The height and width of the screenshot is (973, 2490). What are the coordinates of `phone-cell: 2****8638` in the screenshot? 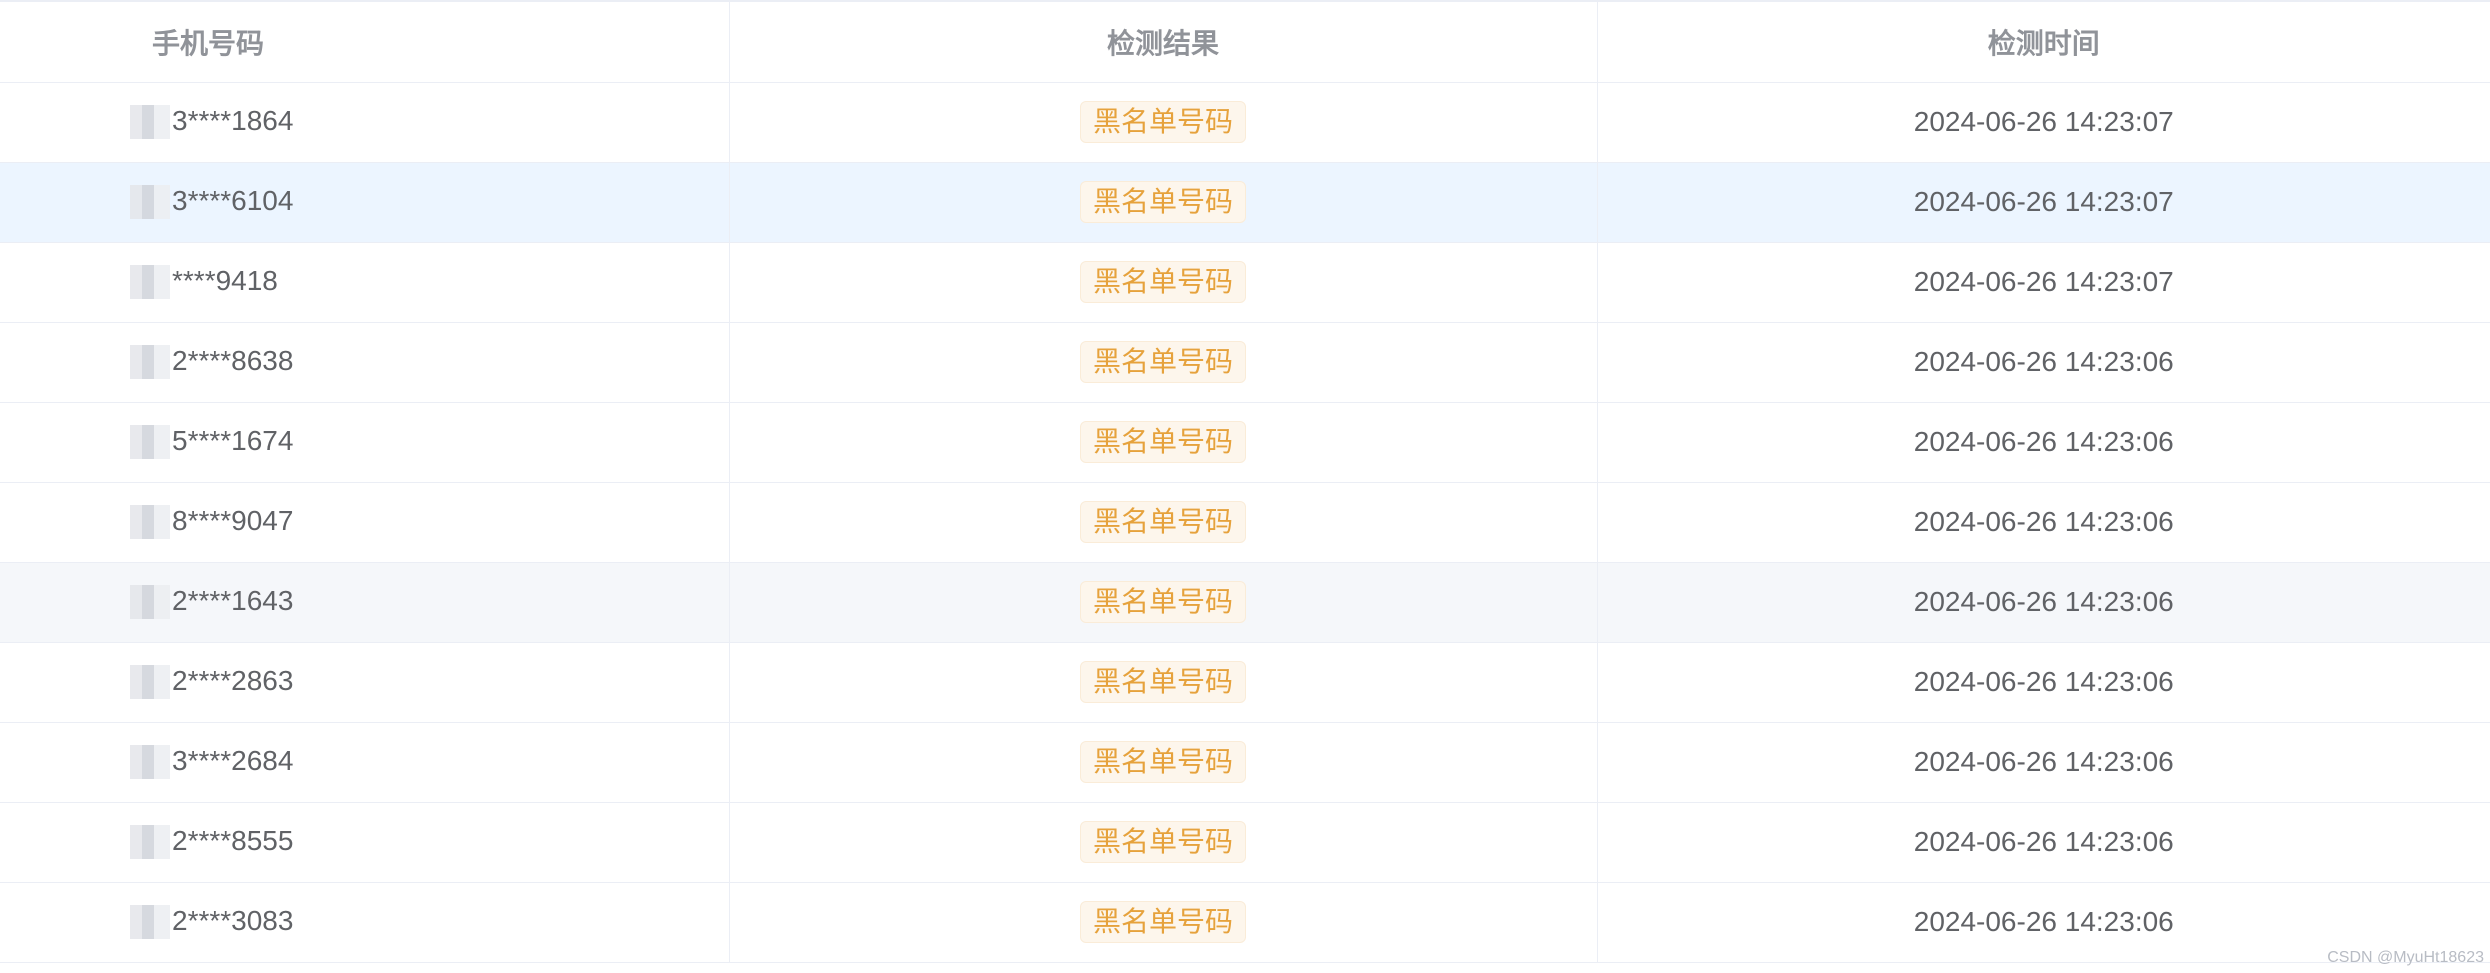 It's located at (364, 362).